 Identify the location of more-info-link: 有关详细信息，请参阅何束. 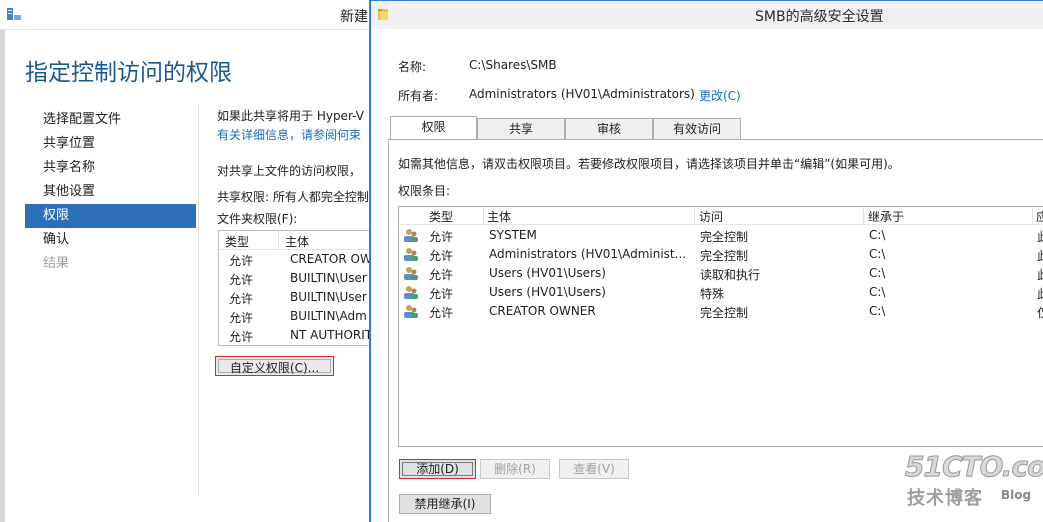
(289, 134).